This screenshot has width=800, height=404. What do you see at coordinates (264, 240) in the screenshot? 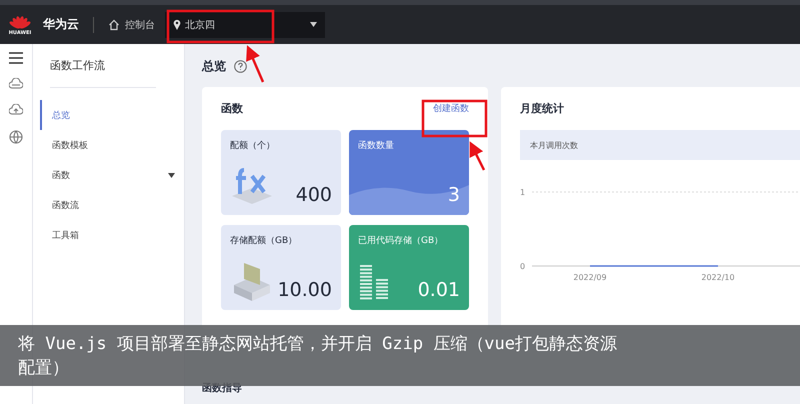
I see `tile-label: 存储配额（GB）` at bounding box center [264, 240].